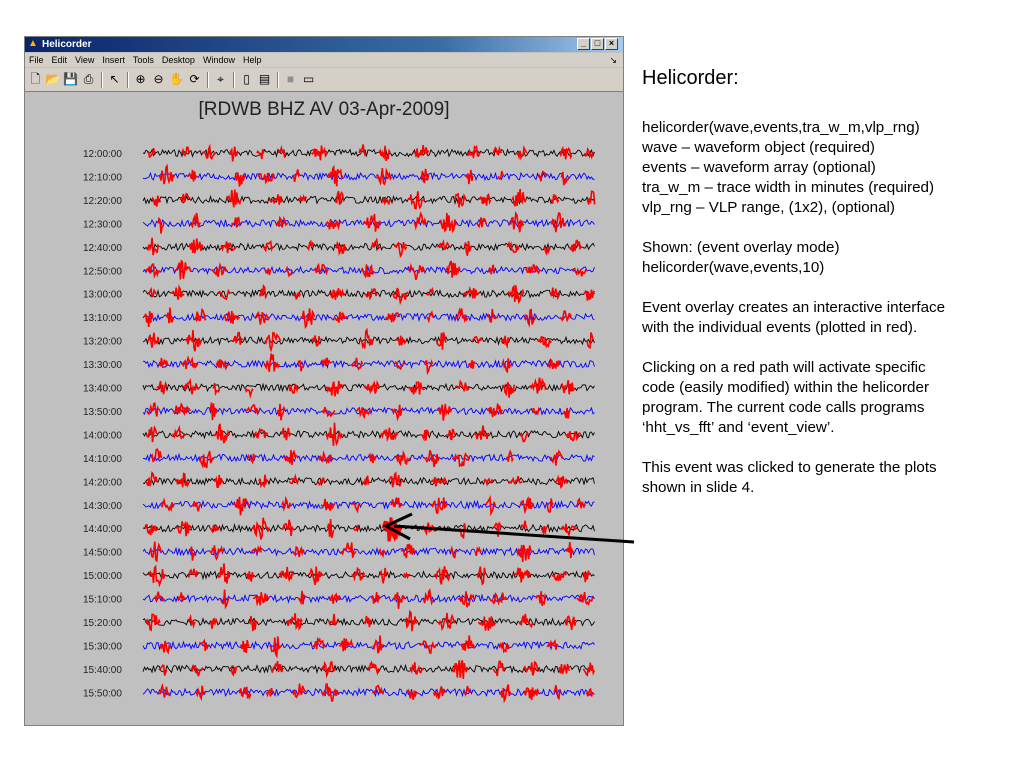 The width and height of the screenshot is (1024, 768). I want to click on menu-desktop: Desktop, so click(178, 60).